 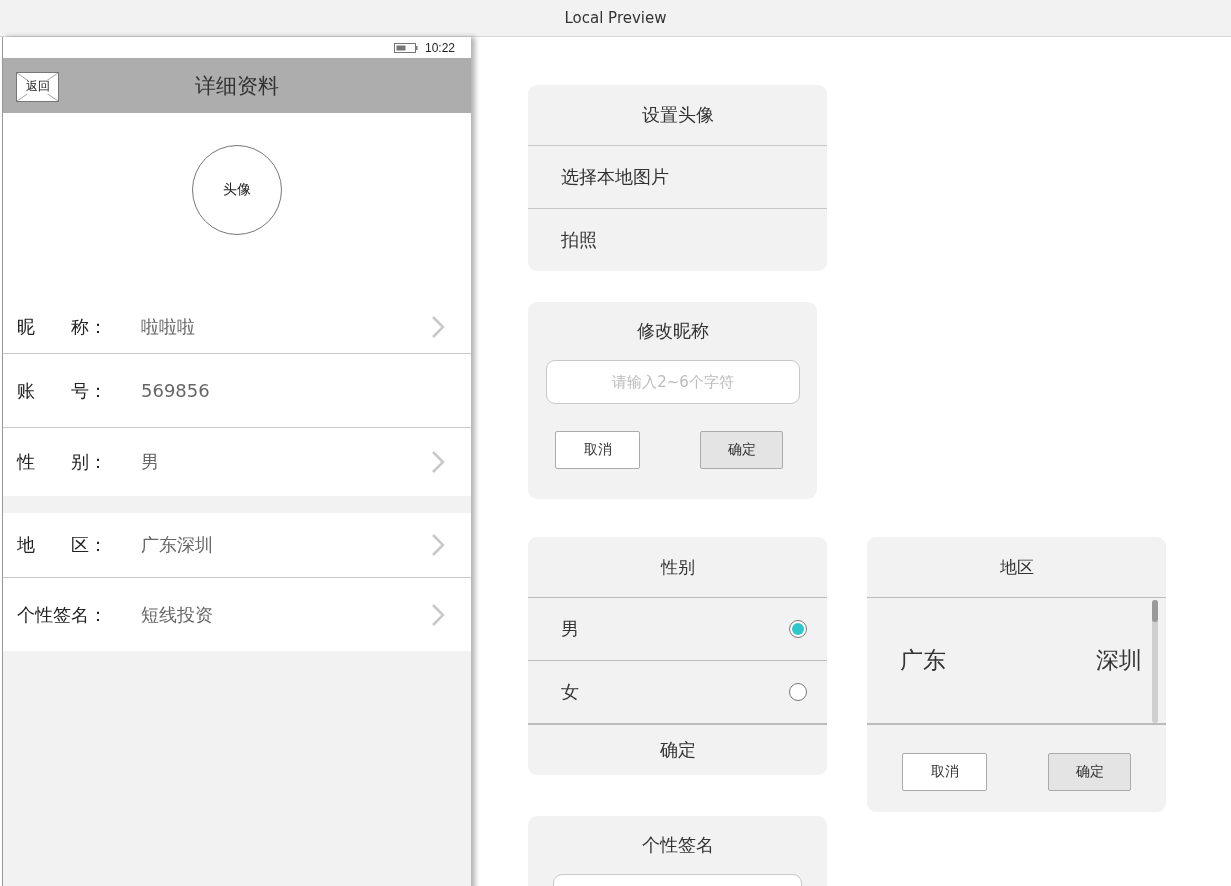 I want to click on profile-row: 个性签名： 短线投资, so click(x=237, y=614).